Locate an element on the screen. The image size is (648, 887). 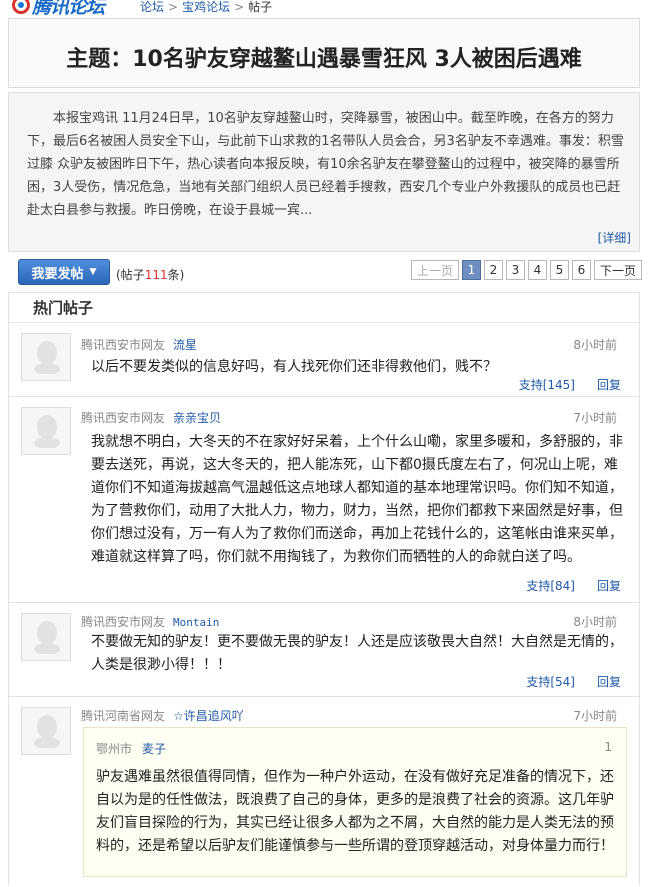
prev-page-button: 上一页 is located at coordinates (435, 270).